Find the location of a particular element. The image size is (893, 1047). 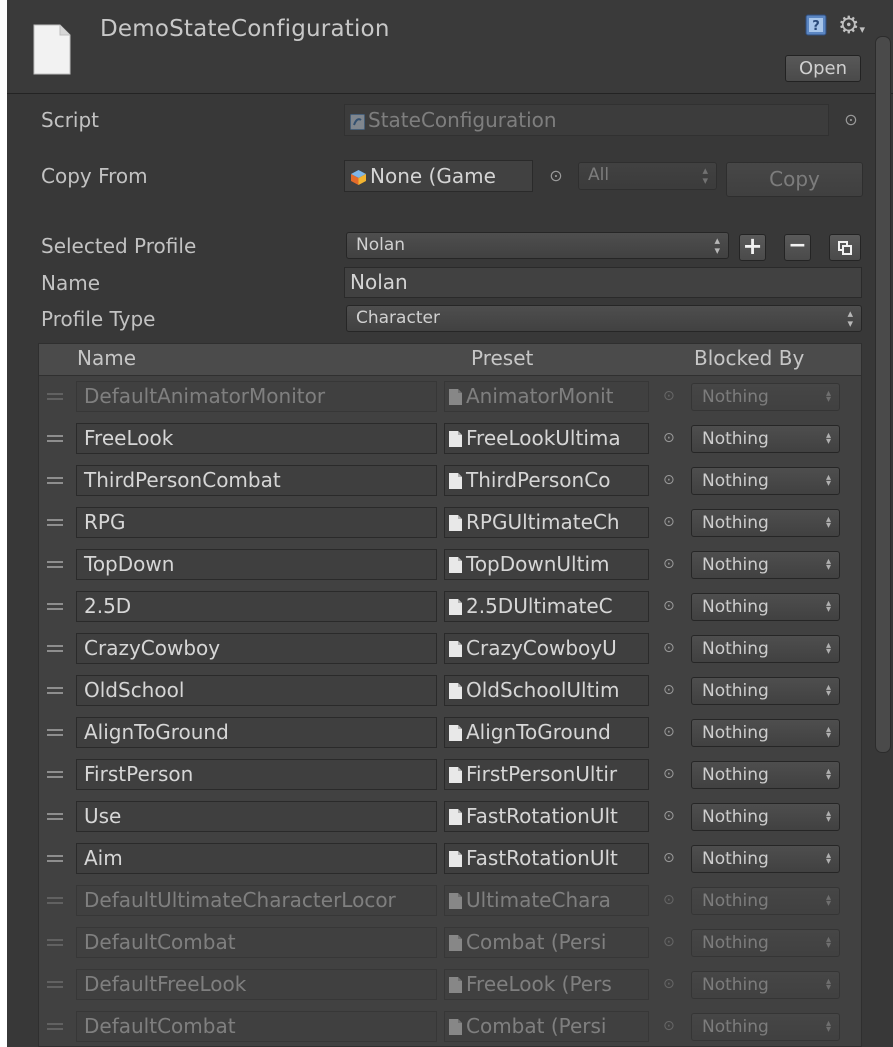

state-preset-field: RPGUltimateCh is located at coordinates (546, 522).